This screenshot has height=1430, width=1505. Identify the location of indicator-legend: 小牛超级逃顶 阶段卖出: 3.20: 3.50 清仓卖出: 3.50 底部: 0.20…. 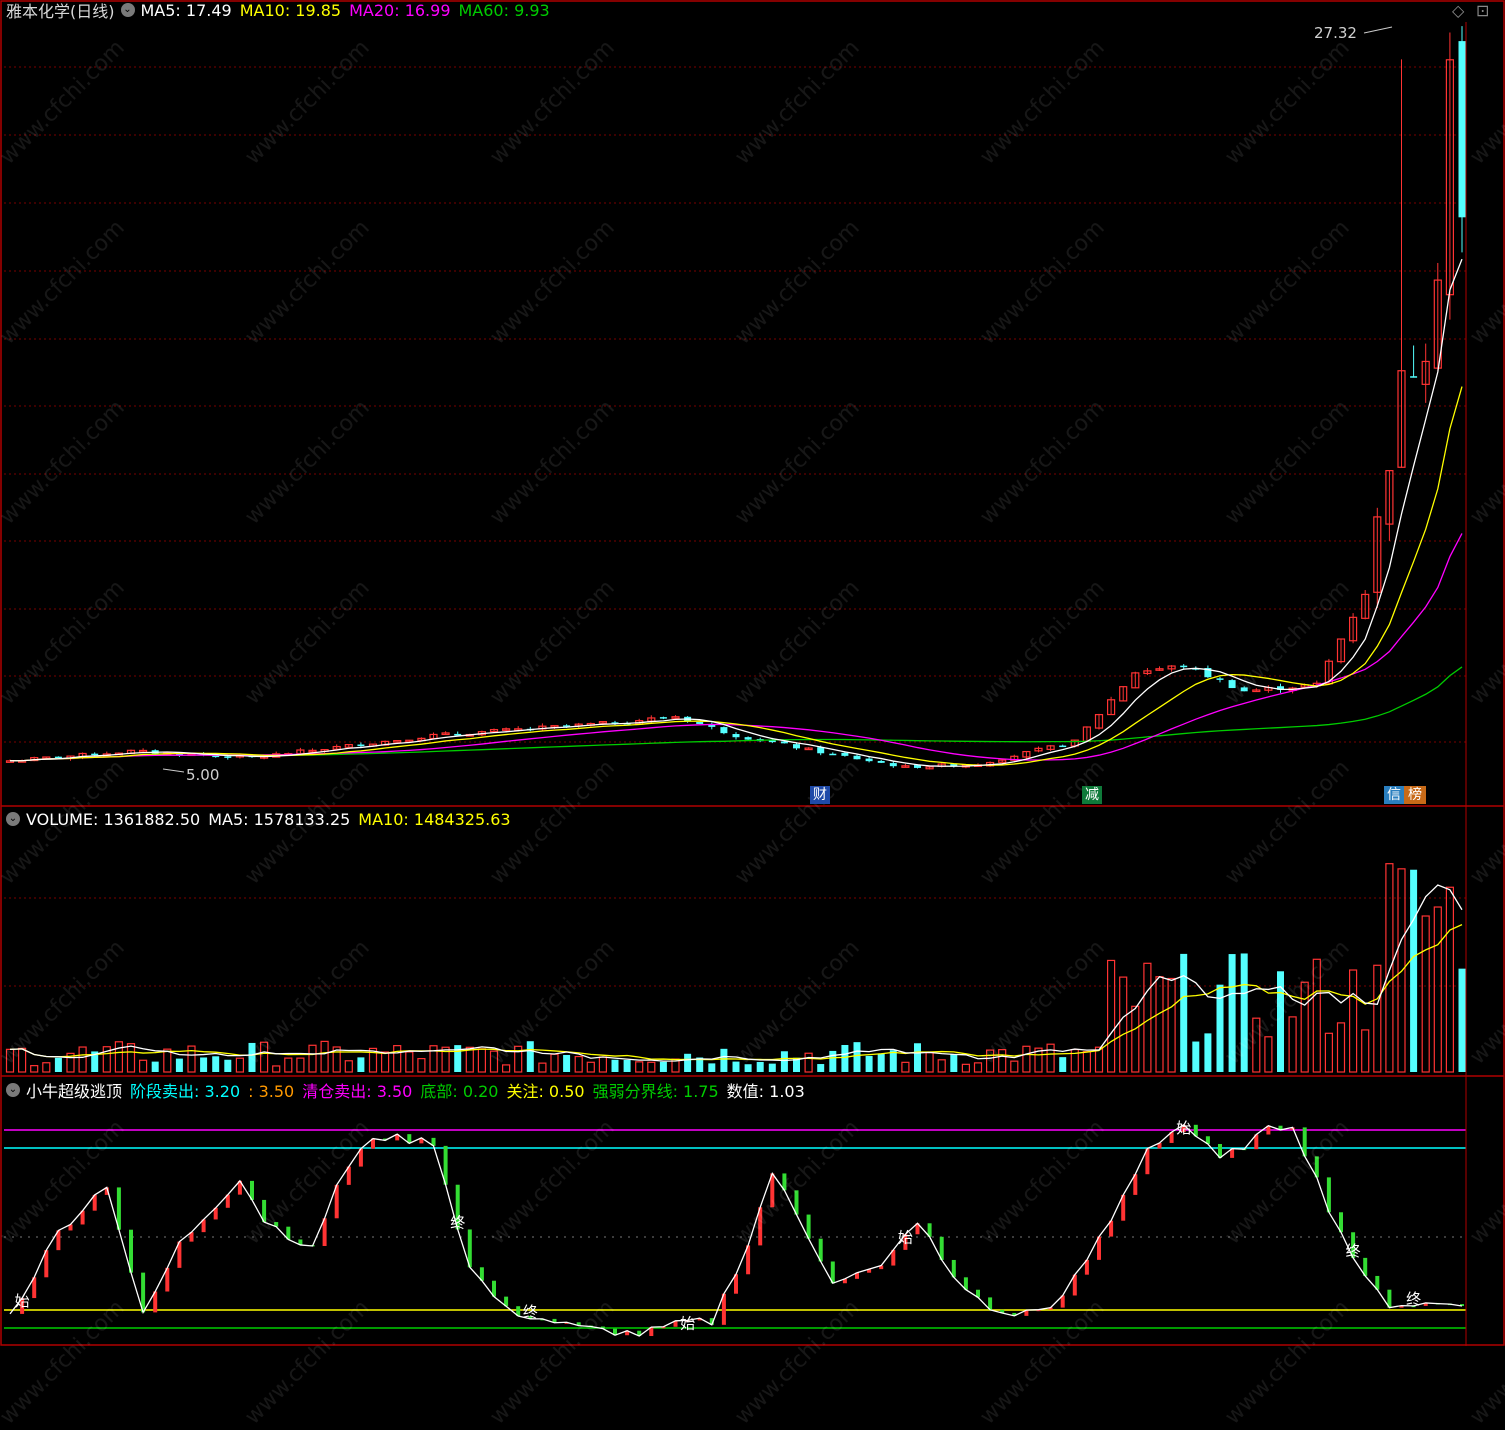
(419, 1090).